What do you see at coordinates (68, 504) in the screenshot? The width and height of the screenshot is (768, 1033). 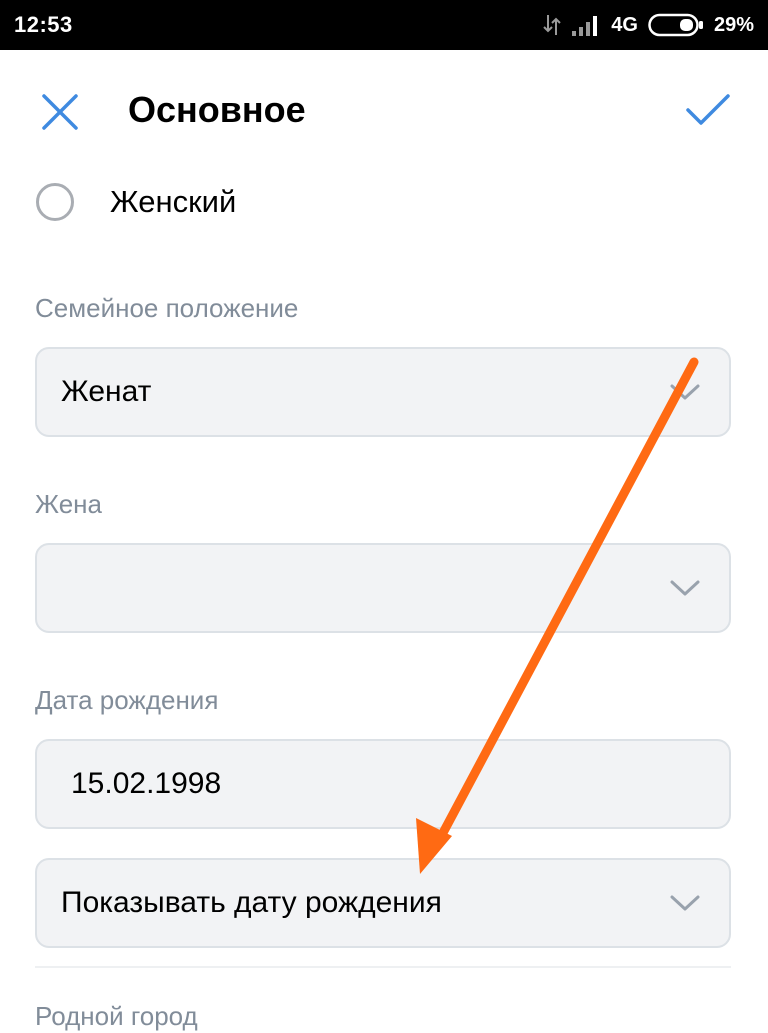 I see `spouse-label: Жена` at bounding box center [68, 504].